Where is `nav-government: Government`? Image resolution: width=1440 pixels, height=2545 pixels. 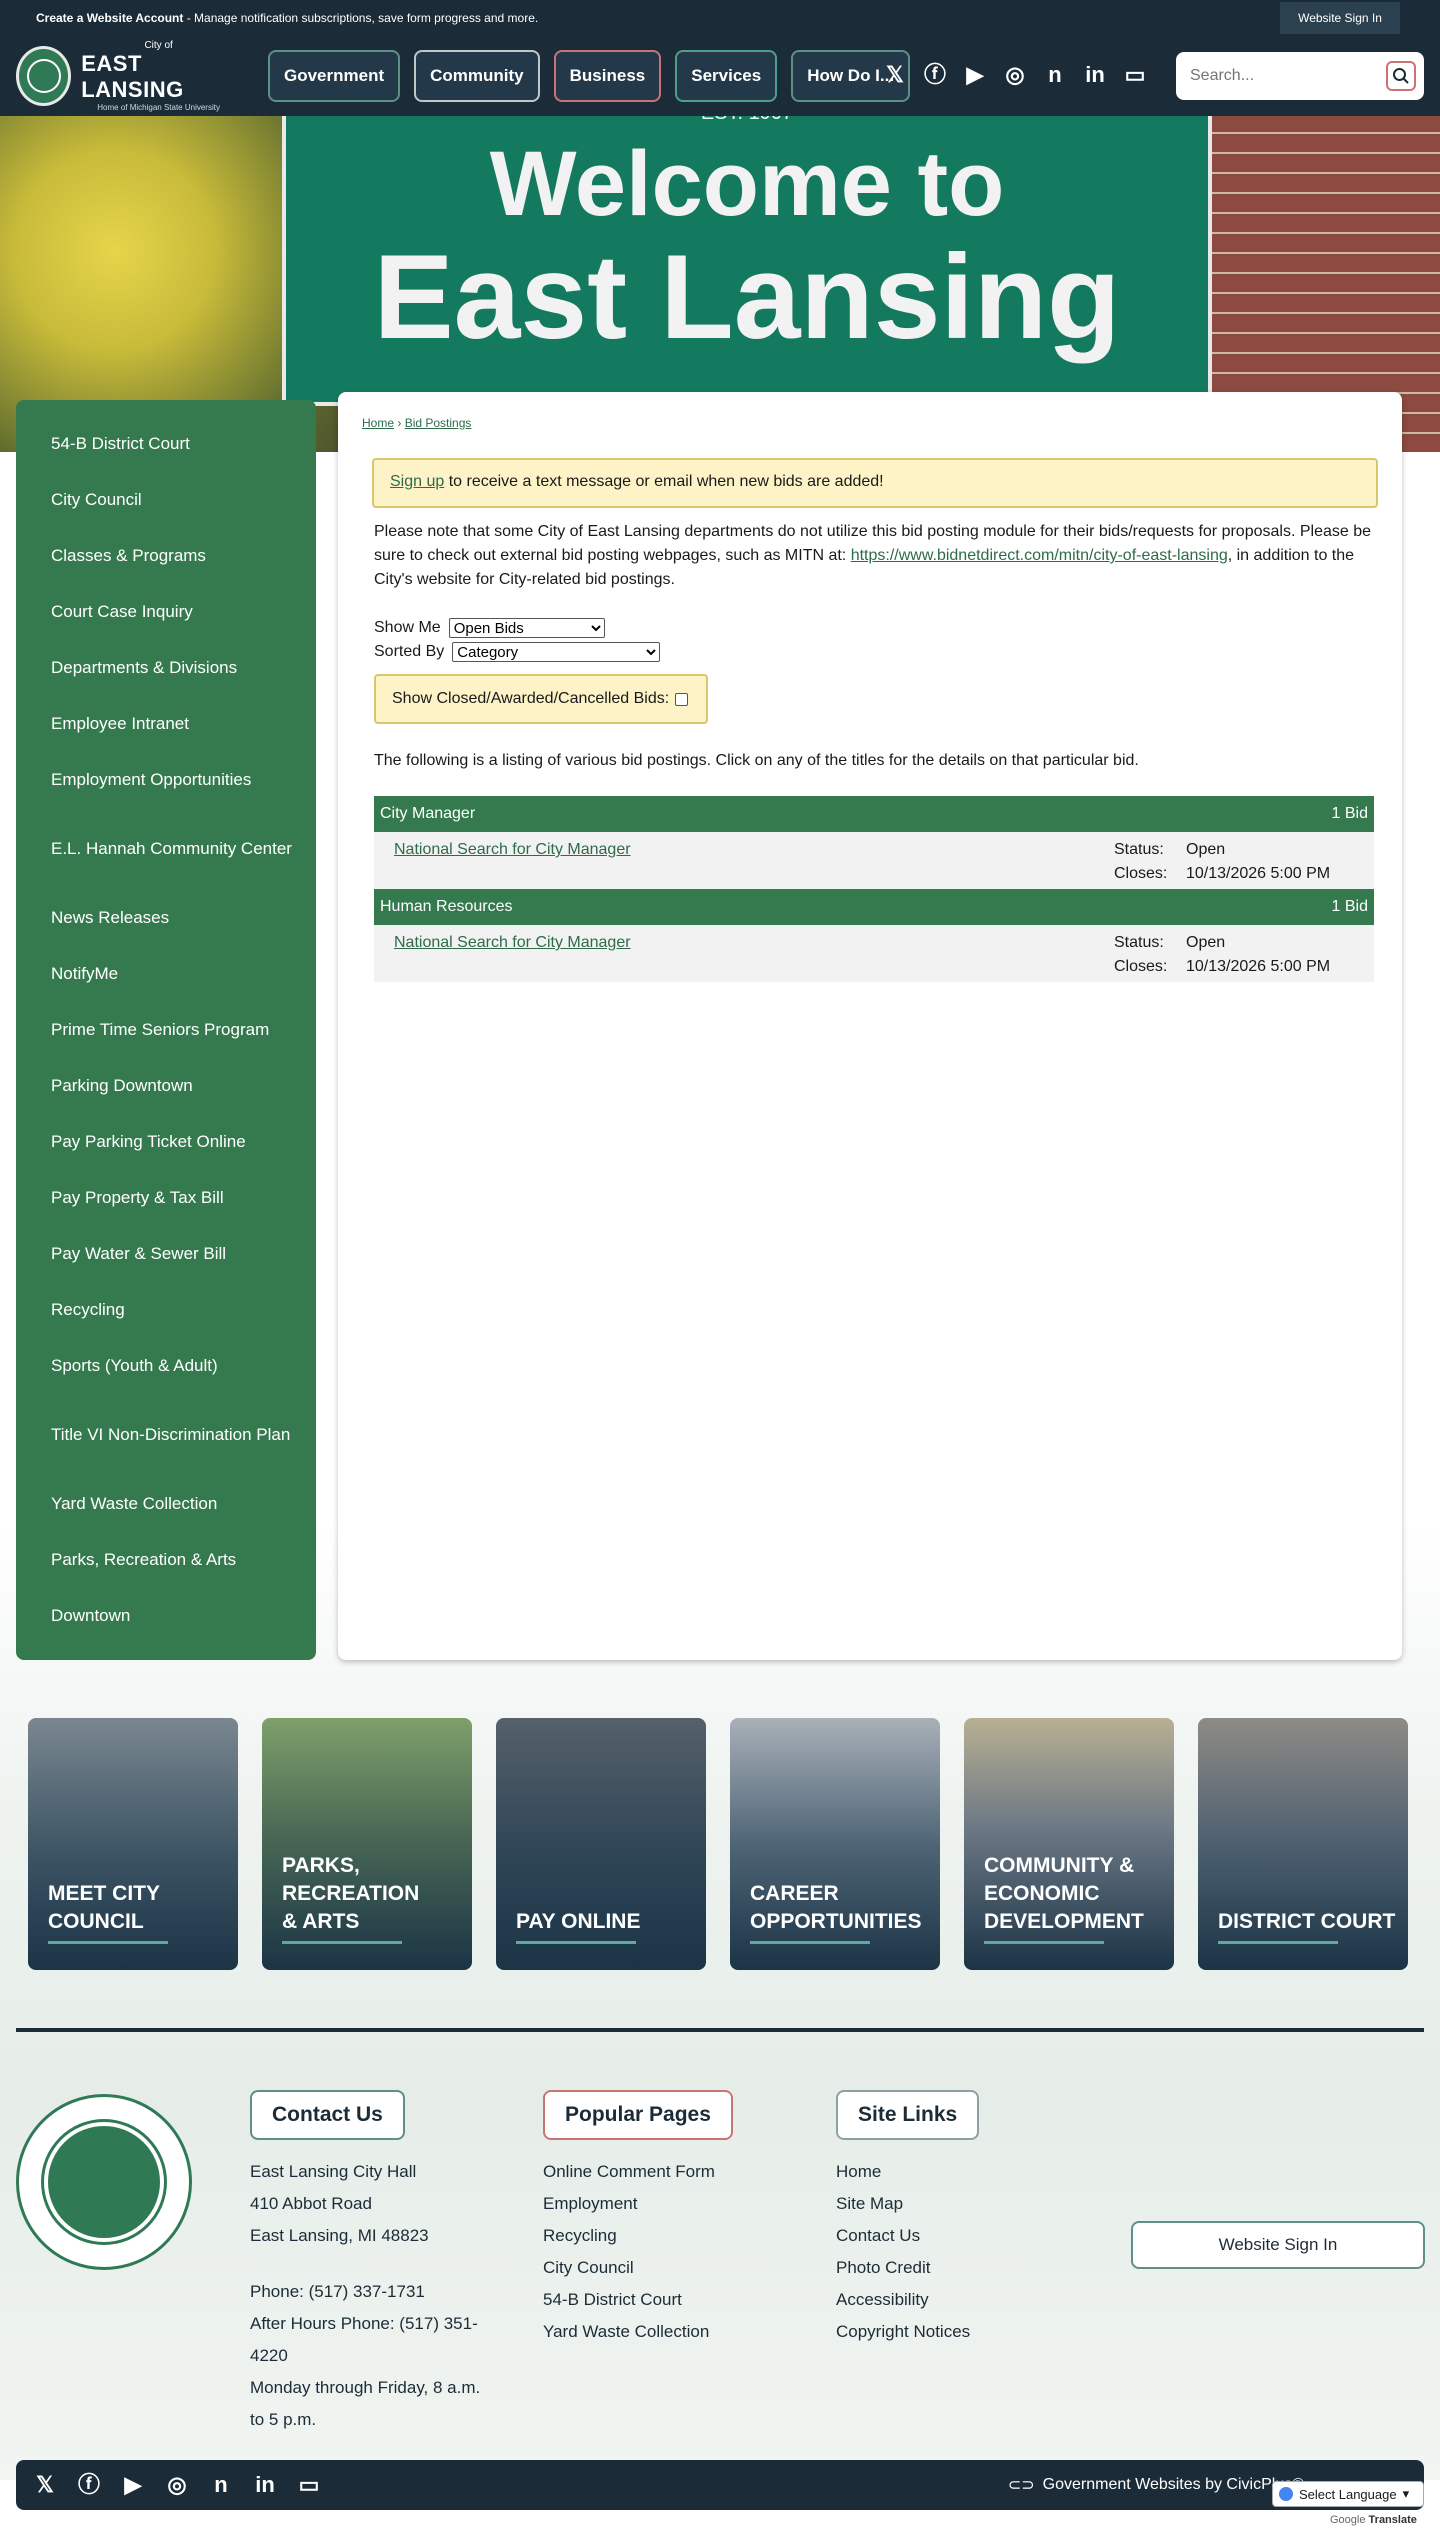
nav-government: Government is located at coordinates (334, 76).